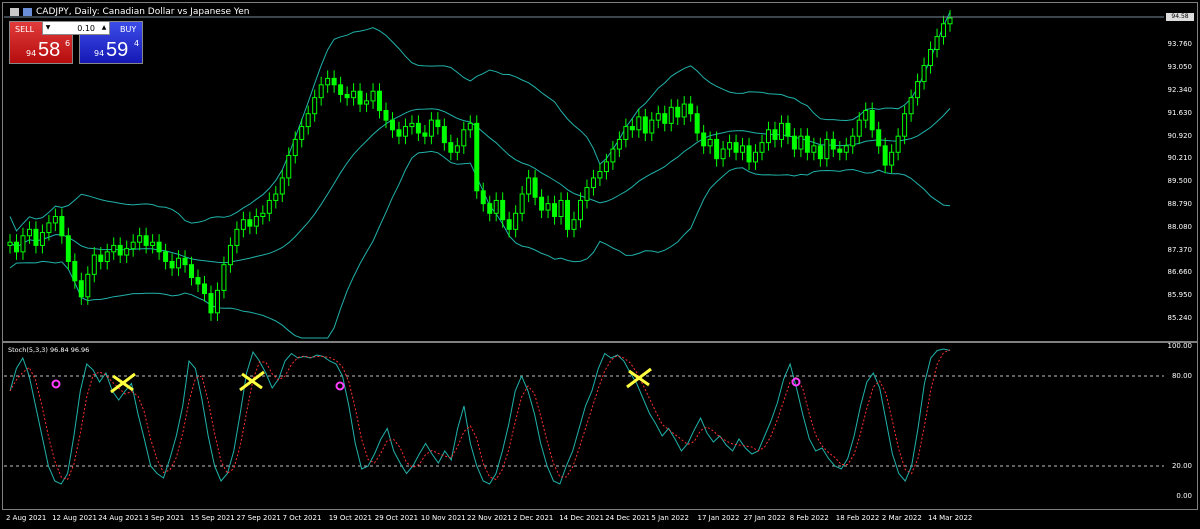 Image resolution: width=1200 pixels, height=529 pixels. What do you see at coordinates (74, 518) in the screenshot?
I see `time-axis-label: 12 Aug 2021` at bounding box center [74, 518].